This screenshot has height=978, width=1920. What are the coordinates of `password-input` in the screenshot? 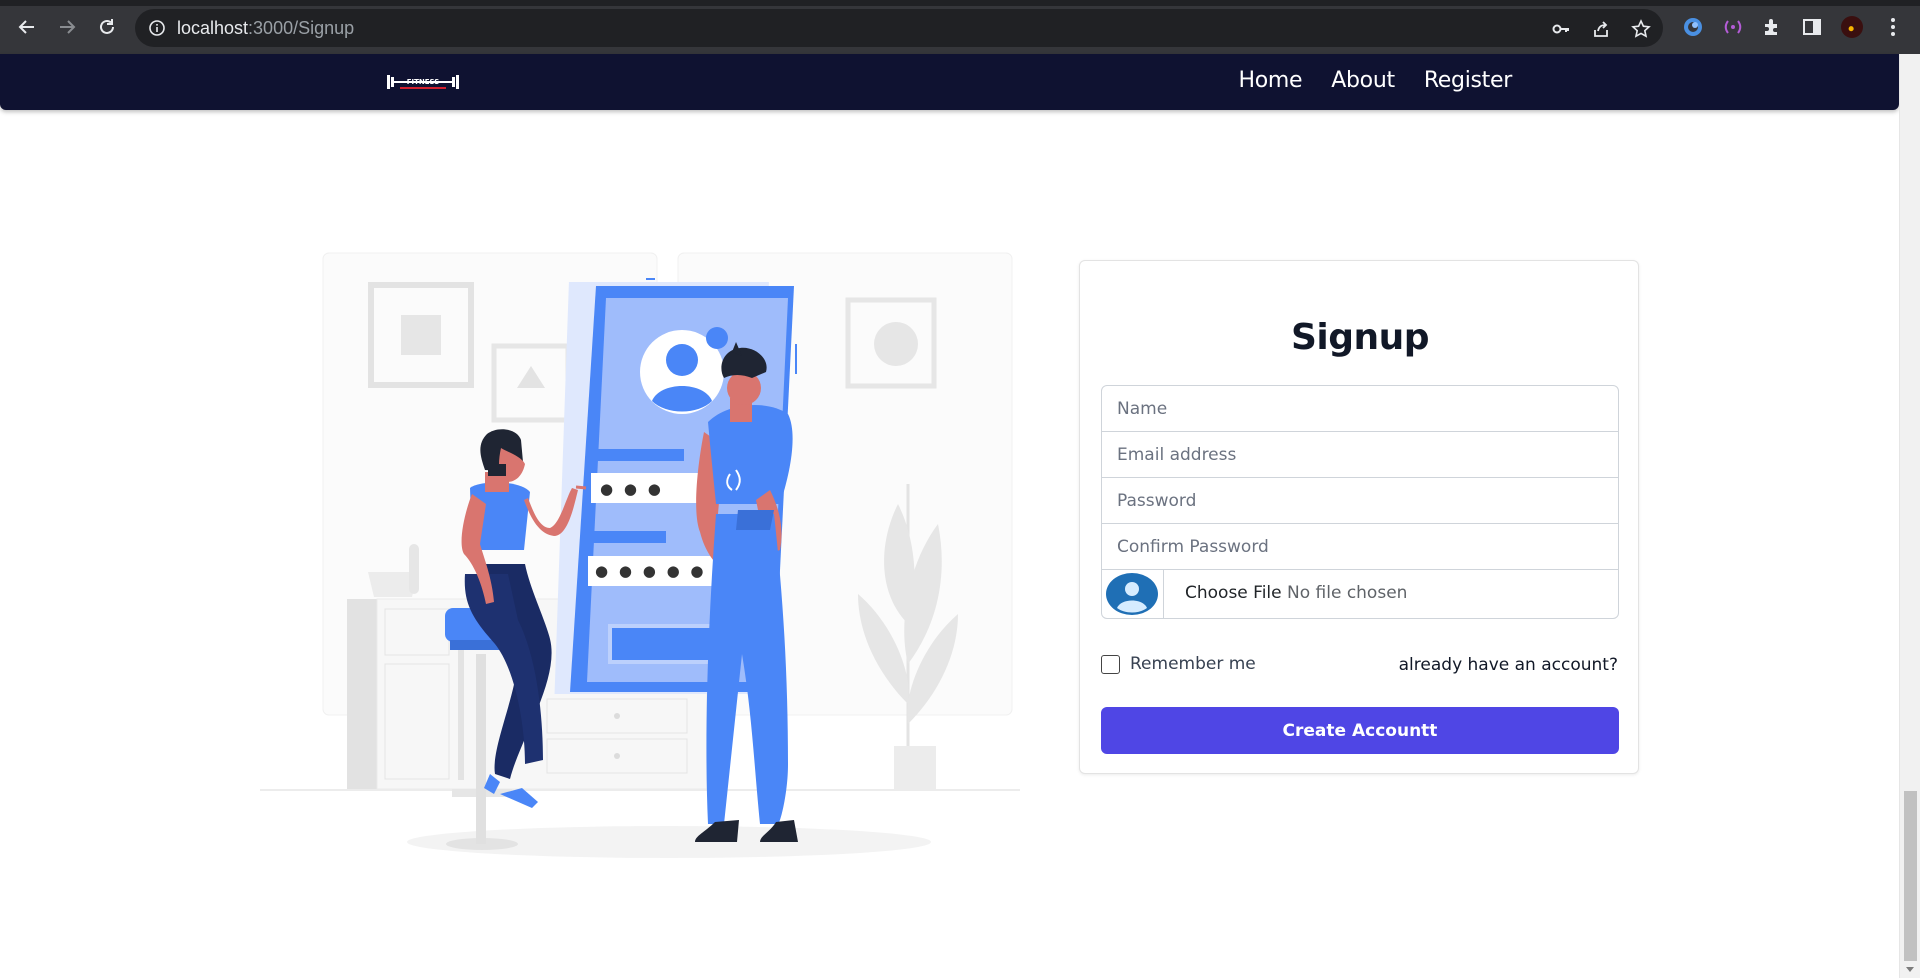 It's located at (1360, 500).